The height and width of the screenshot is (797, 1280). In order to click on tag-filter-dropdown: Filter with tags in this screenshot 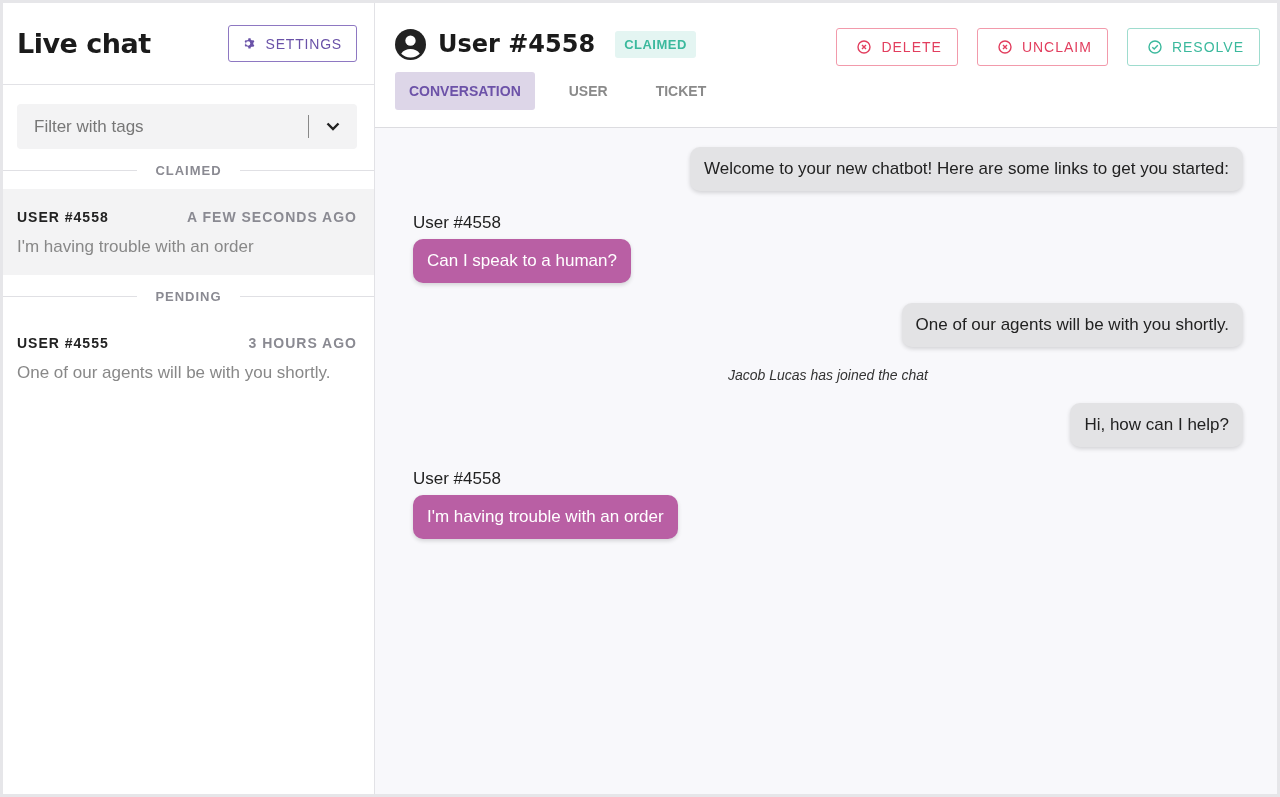, I will do `click(187, 126)`.